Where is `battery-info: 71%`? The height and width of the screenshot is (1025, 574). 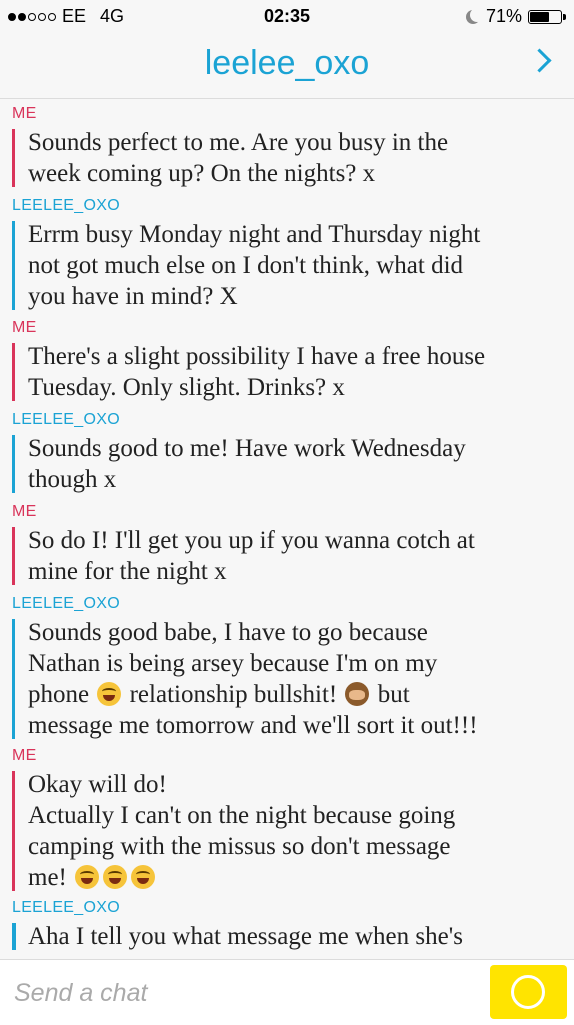 battery-info: 71% is located at coordinates (516, 16).